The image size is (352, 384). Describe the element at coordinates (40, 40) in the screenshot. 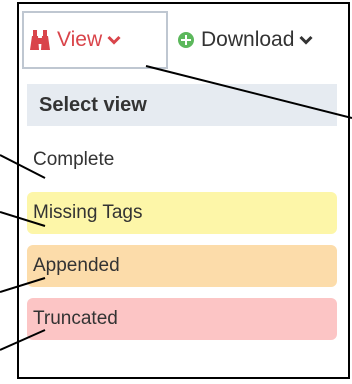

I see `binoculars-icon` at that location.